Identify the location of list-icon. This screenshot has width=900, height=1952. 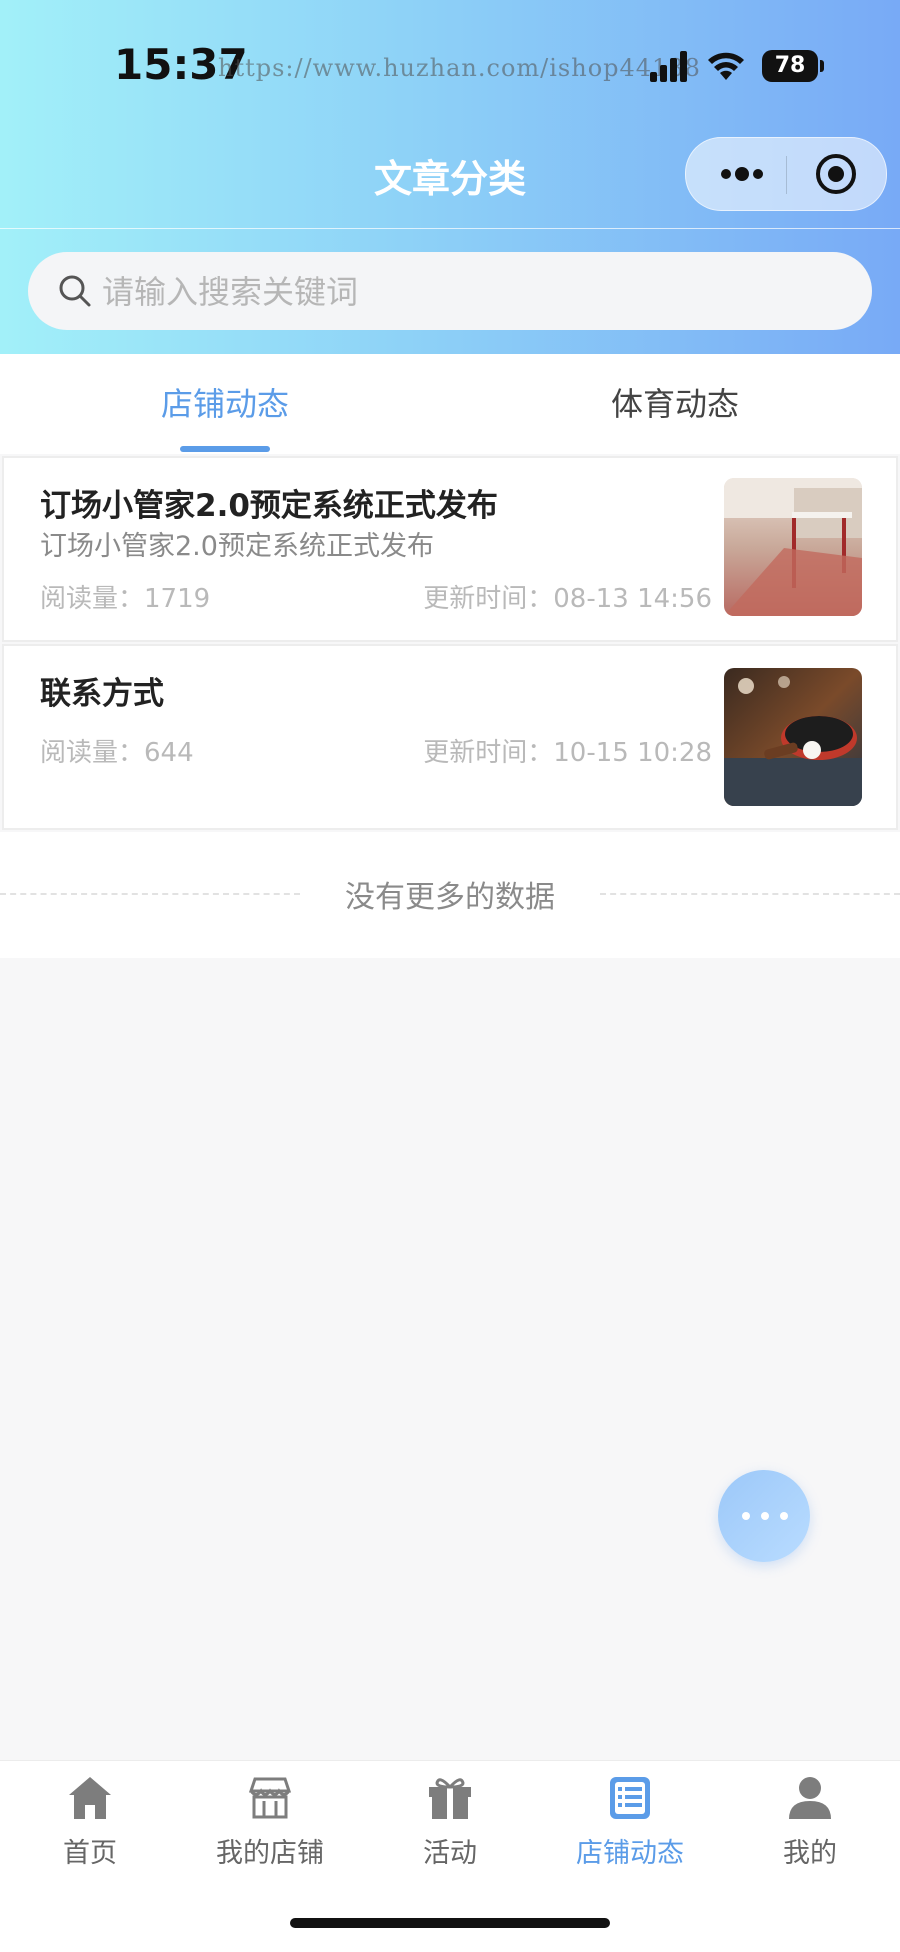
(630, 1798).